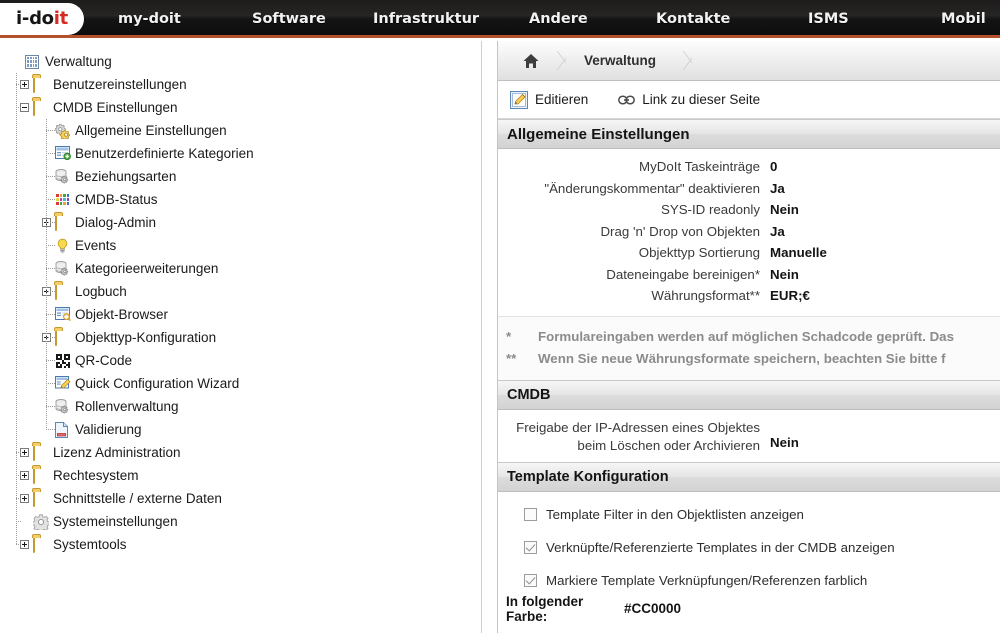  I want to click on breadcrumb: Verwaltung, so click(749, 61).